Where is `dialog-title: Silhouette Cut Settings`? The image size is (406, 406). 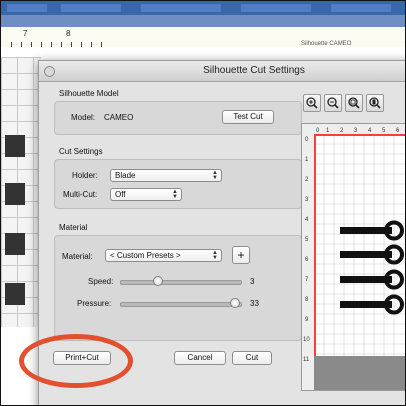
dialog-title: Silhouette Cut Settings is located at coordinates (254, 70).